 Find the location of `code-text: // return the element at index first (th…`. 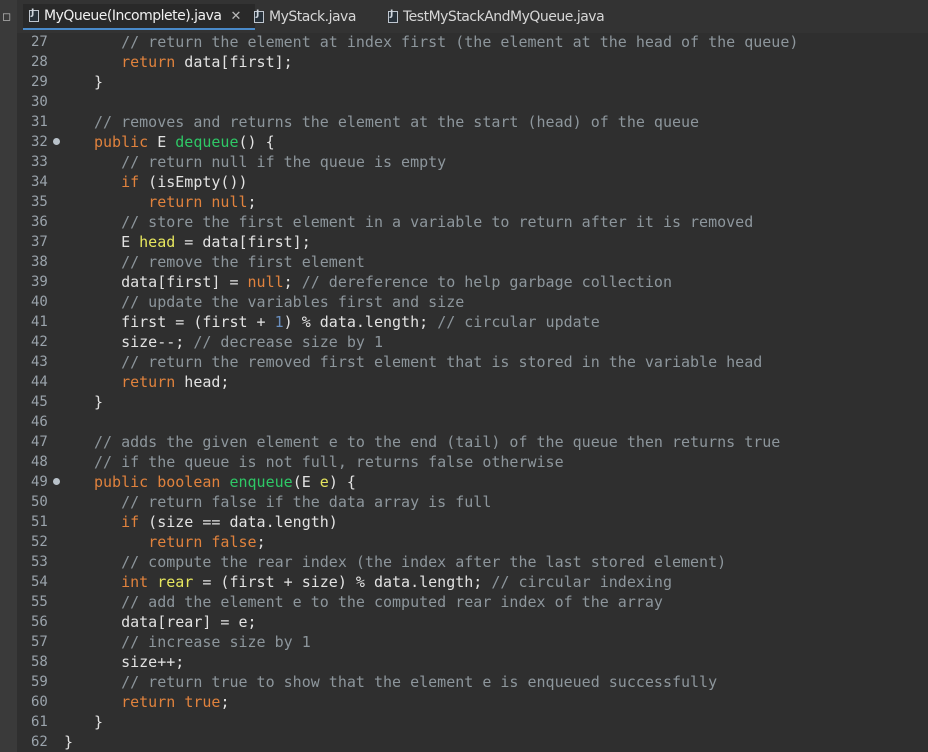

code-text: // return the element at index first (th… is located at coordinates (446, 42).